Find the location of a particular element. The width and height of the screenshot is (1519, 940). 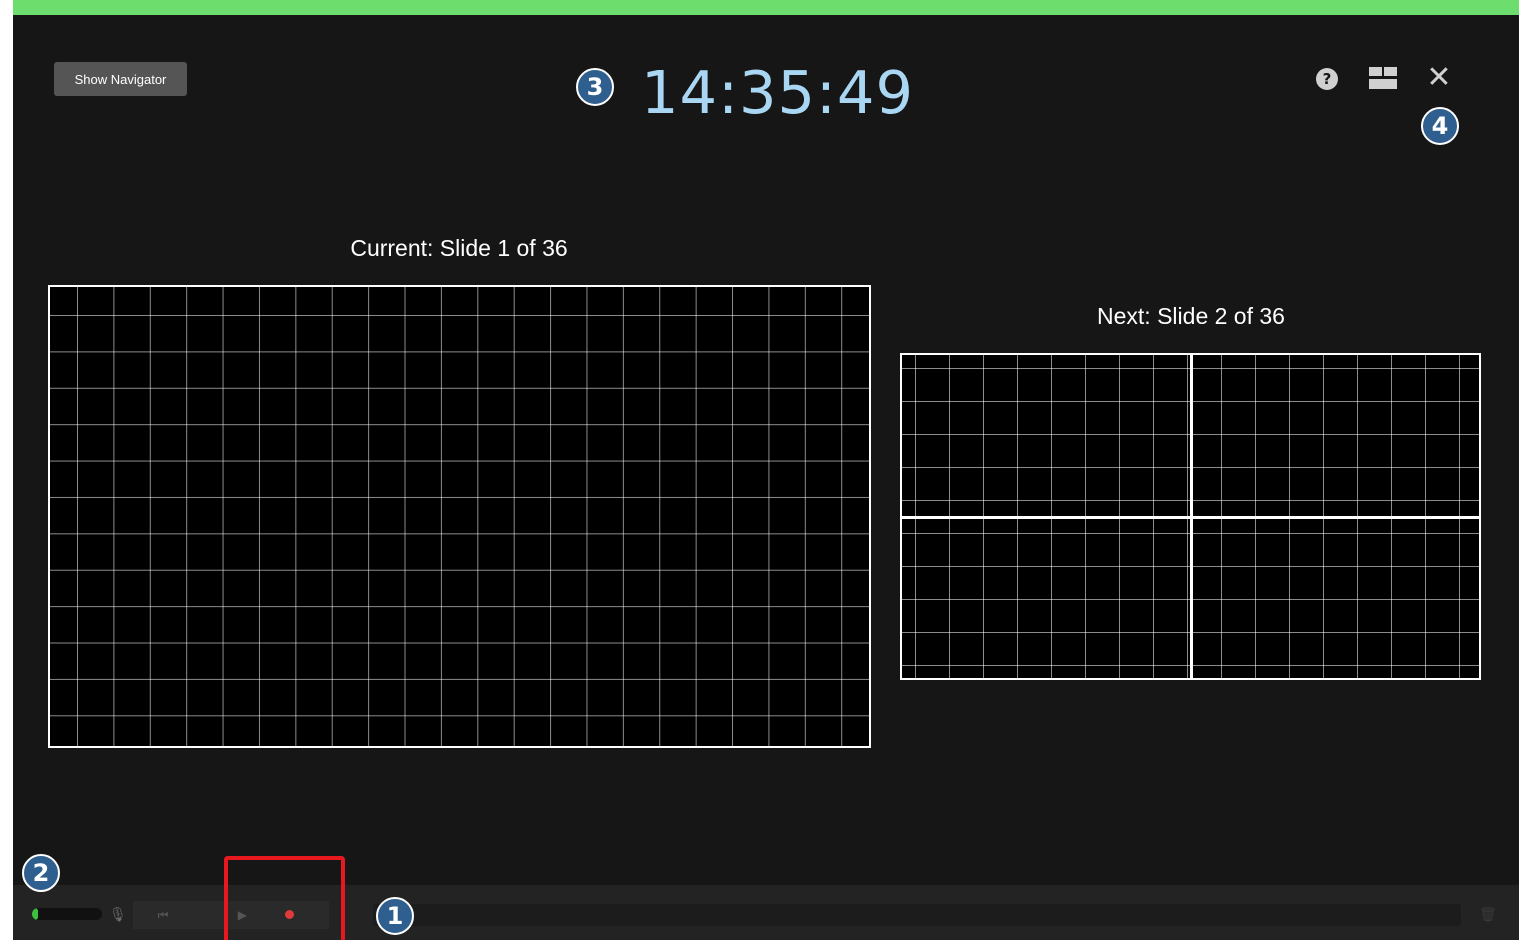

next-slide-preview is located at coordinates (1190, 516).